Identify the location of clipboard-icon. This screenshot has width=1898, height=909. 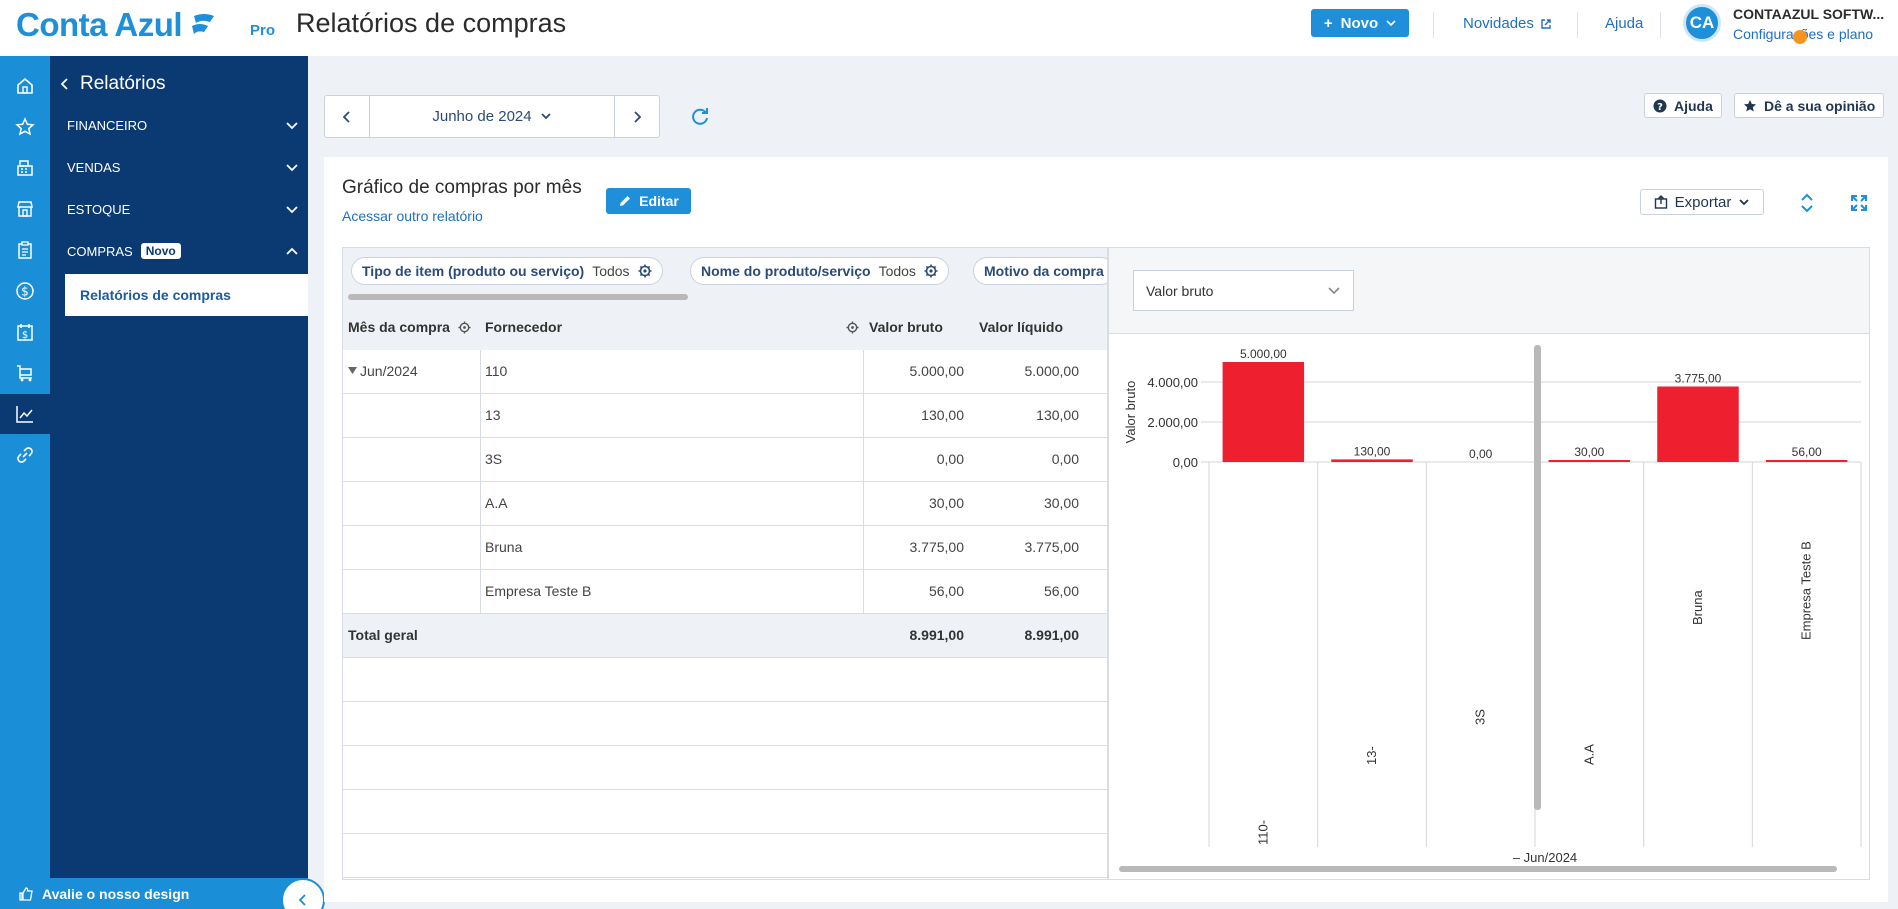
(25, 250).